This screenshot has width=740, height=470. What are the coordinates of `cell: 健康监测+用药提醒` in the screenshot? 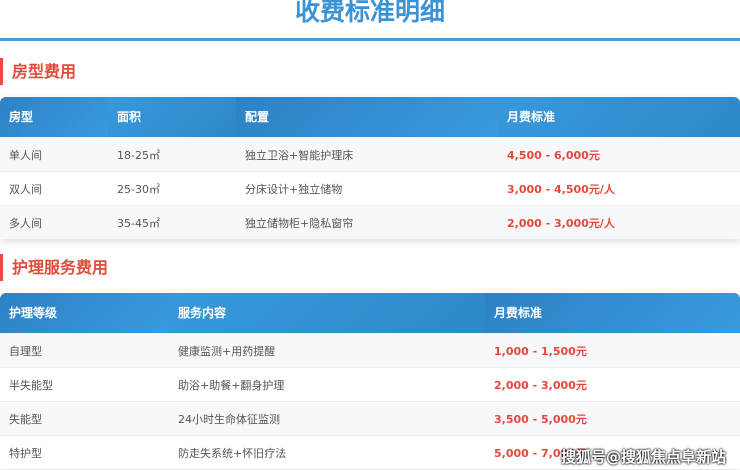 It's located at (227, 351).